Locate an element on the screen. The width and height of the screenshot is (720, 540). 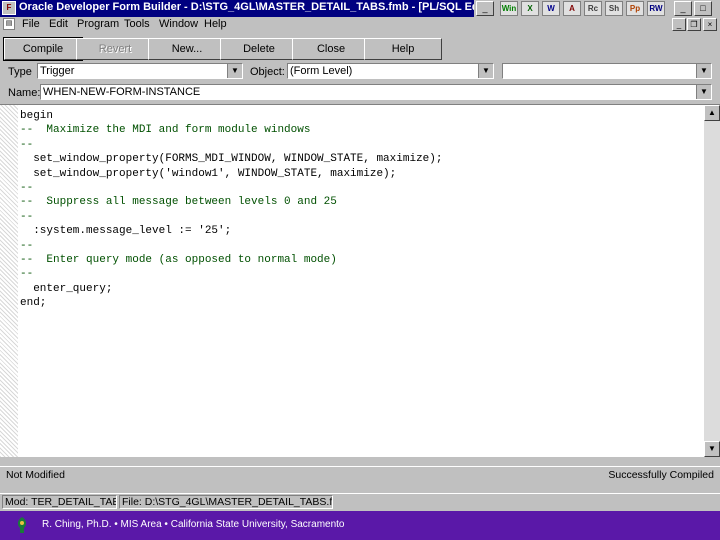
taskbar-tray: _ Win X W A Rc Sh Pp RW _ □ is located at coordinates (597, 8).